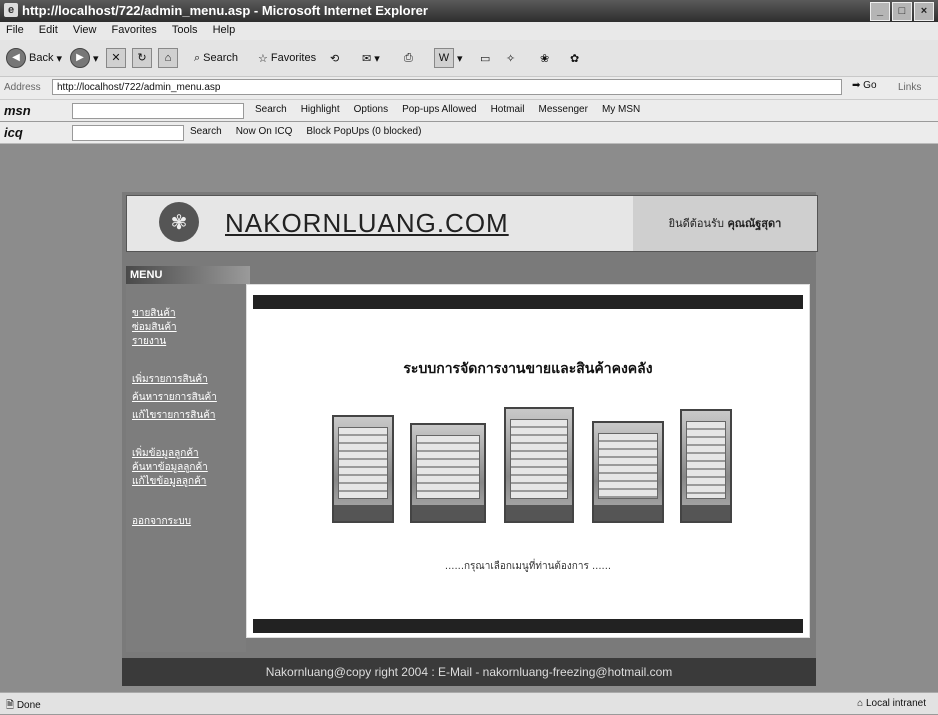 This screenshot has width=938, height=715. I want to click on menu-view: View, so click(85, 30).